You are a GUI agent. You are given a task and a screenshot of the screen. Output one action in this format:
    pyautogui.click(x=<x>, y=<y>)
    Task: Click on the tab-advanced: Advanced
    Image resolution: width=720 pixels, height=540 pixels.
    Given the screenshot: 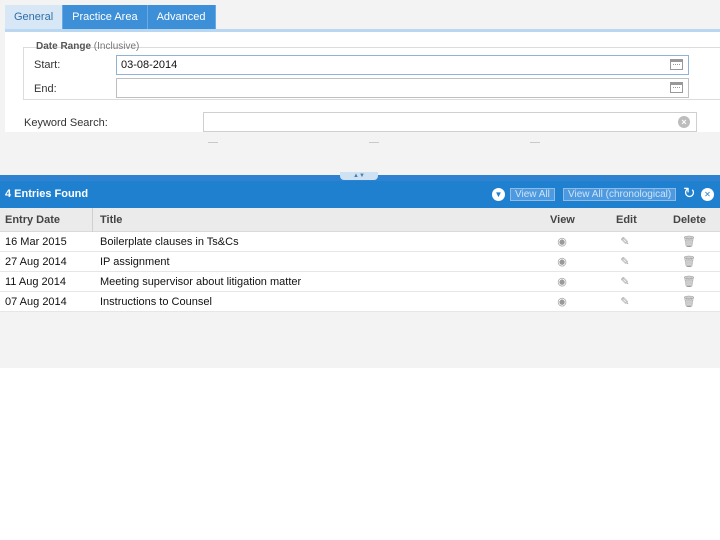 What is the action you would take?
    pyautogui.click(x=181, y=17)
    